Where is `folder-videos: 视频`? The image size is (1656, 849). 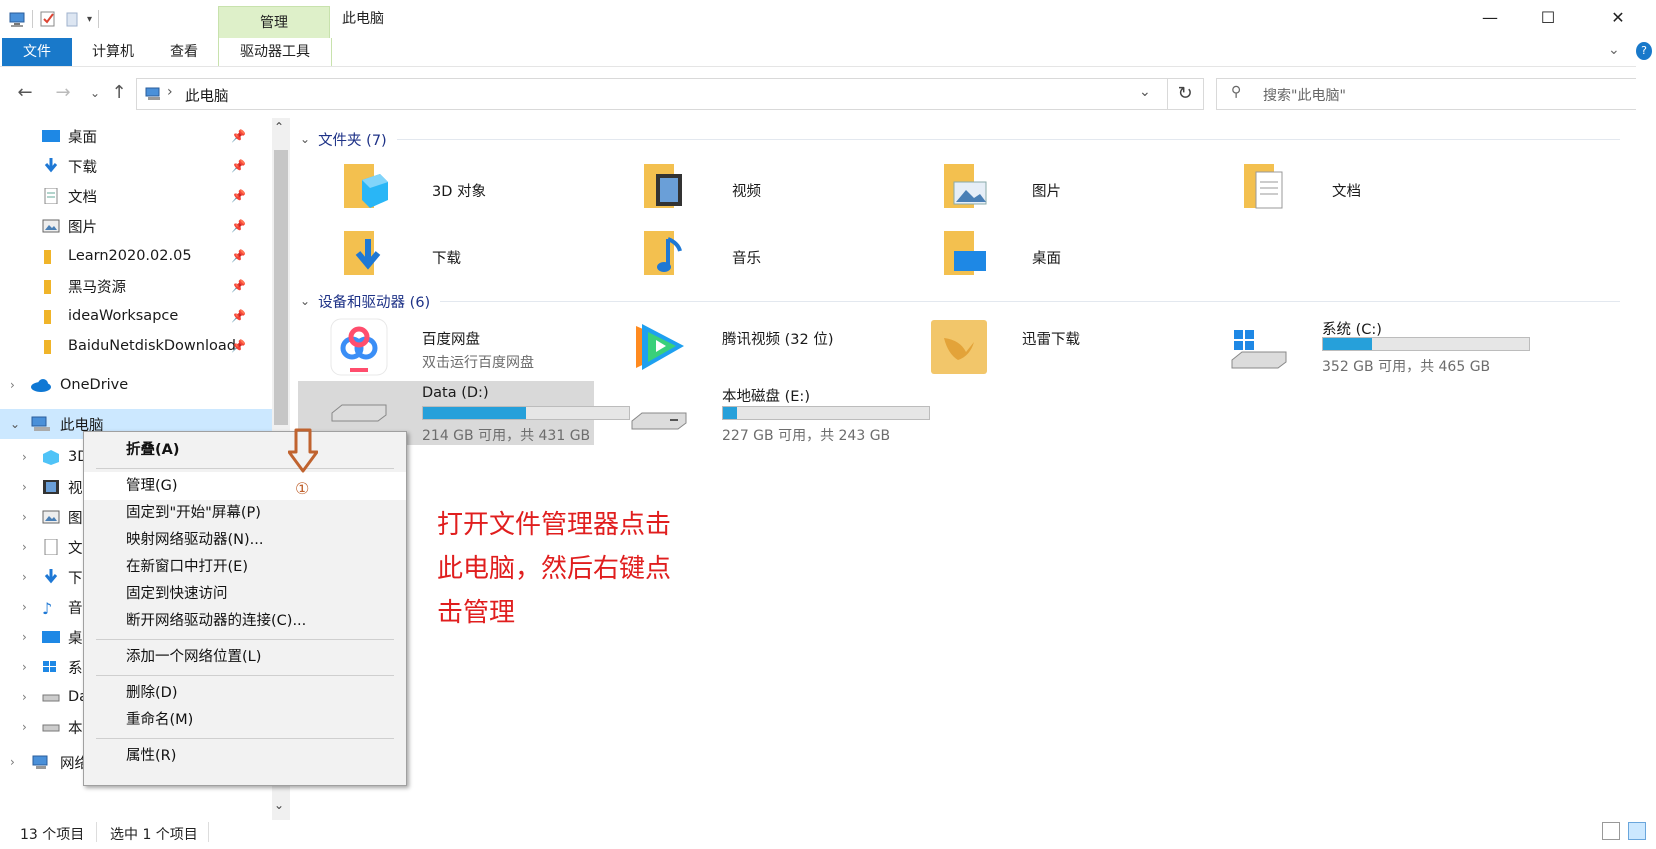 folder-videos: 视频 is located at coordinates (785, 191).